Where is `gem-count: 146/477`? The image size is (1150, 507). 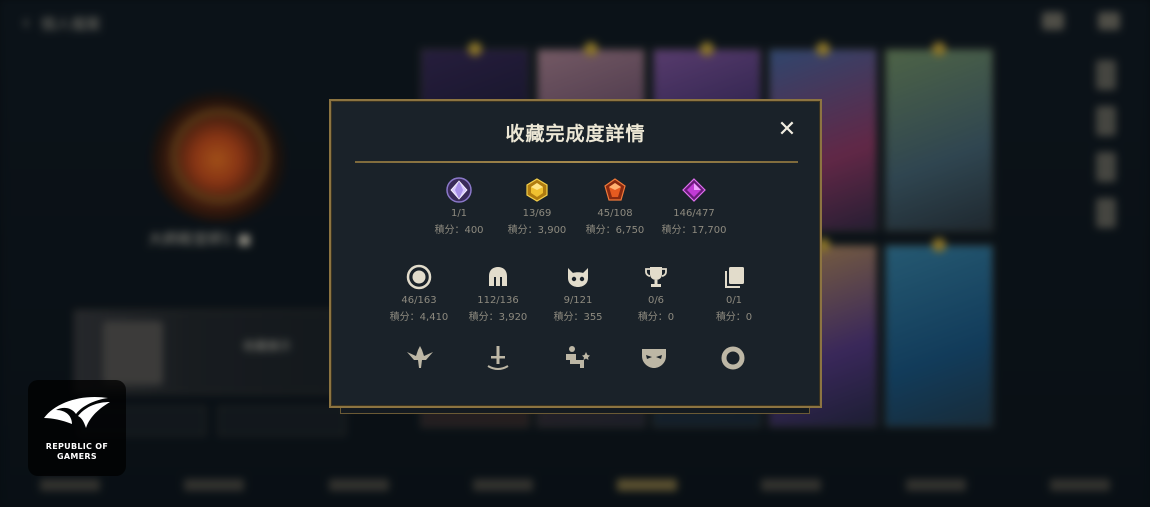
gem-count: 146/477 is located at coordinates (694, 213).